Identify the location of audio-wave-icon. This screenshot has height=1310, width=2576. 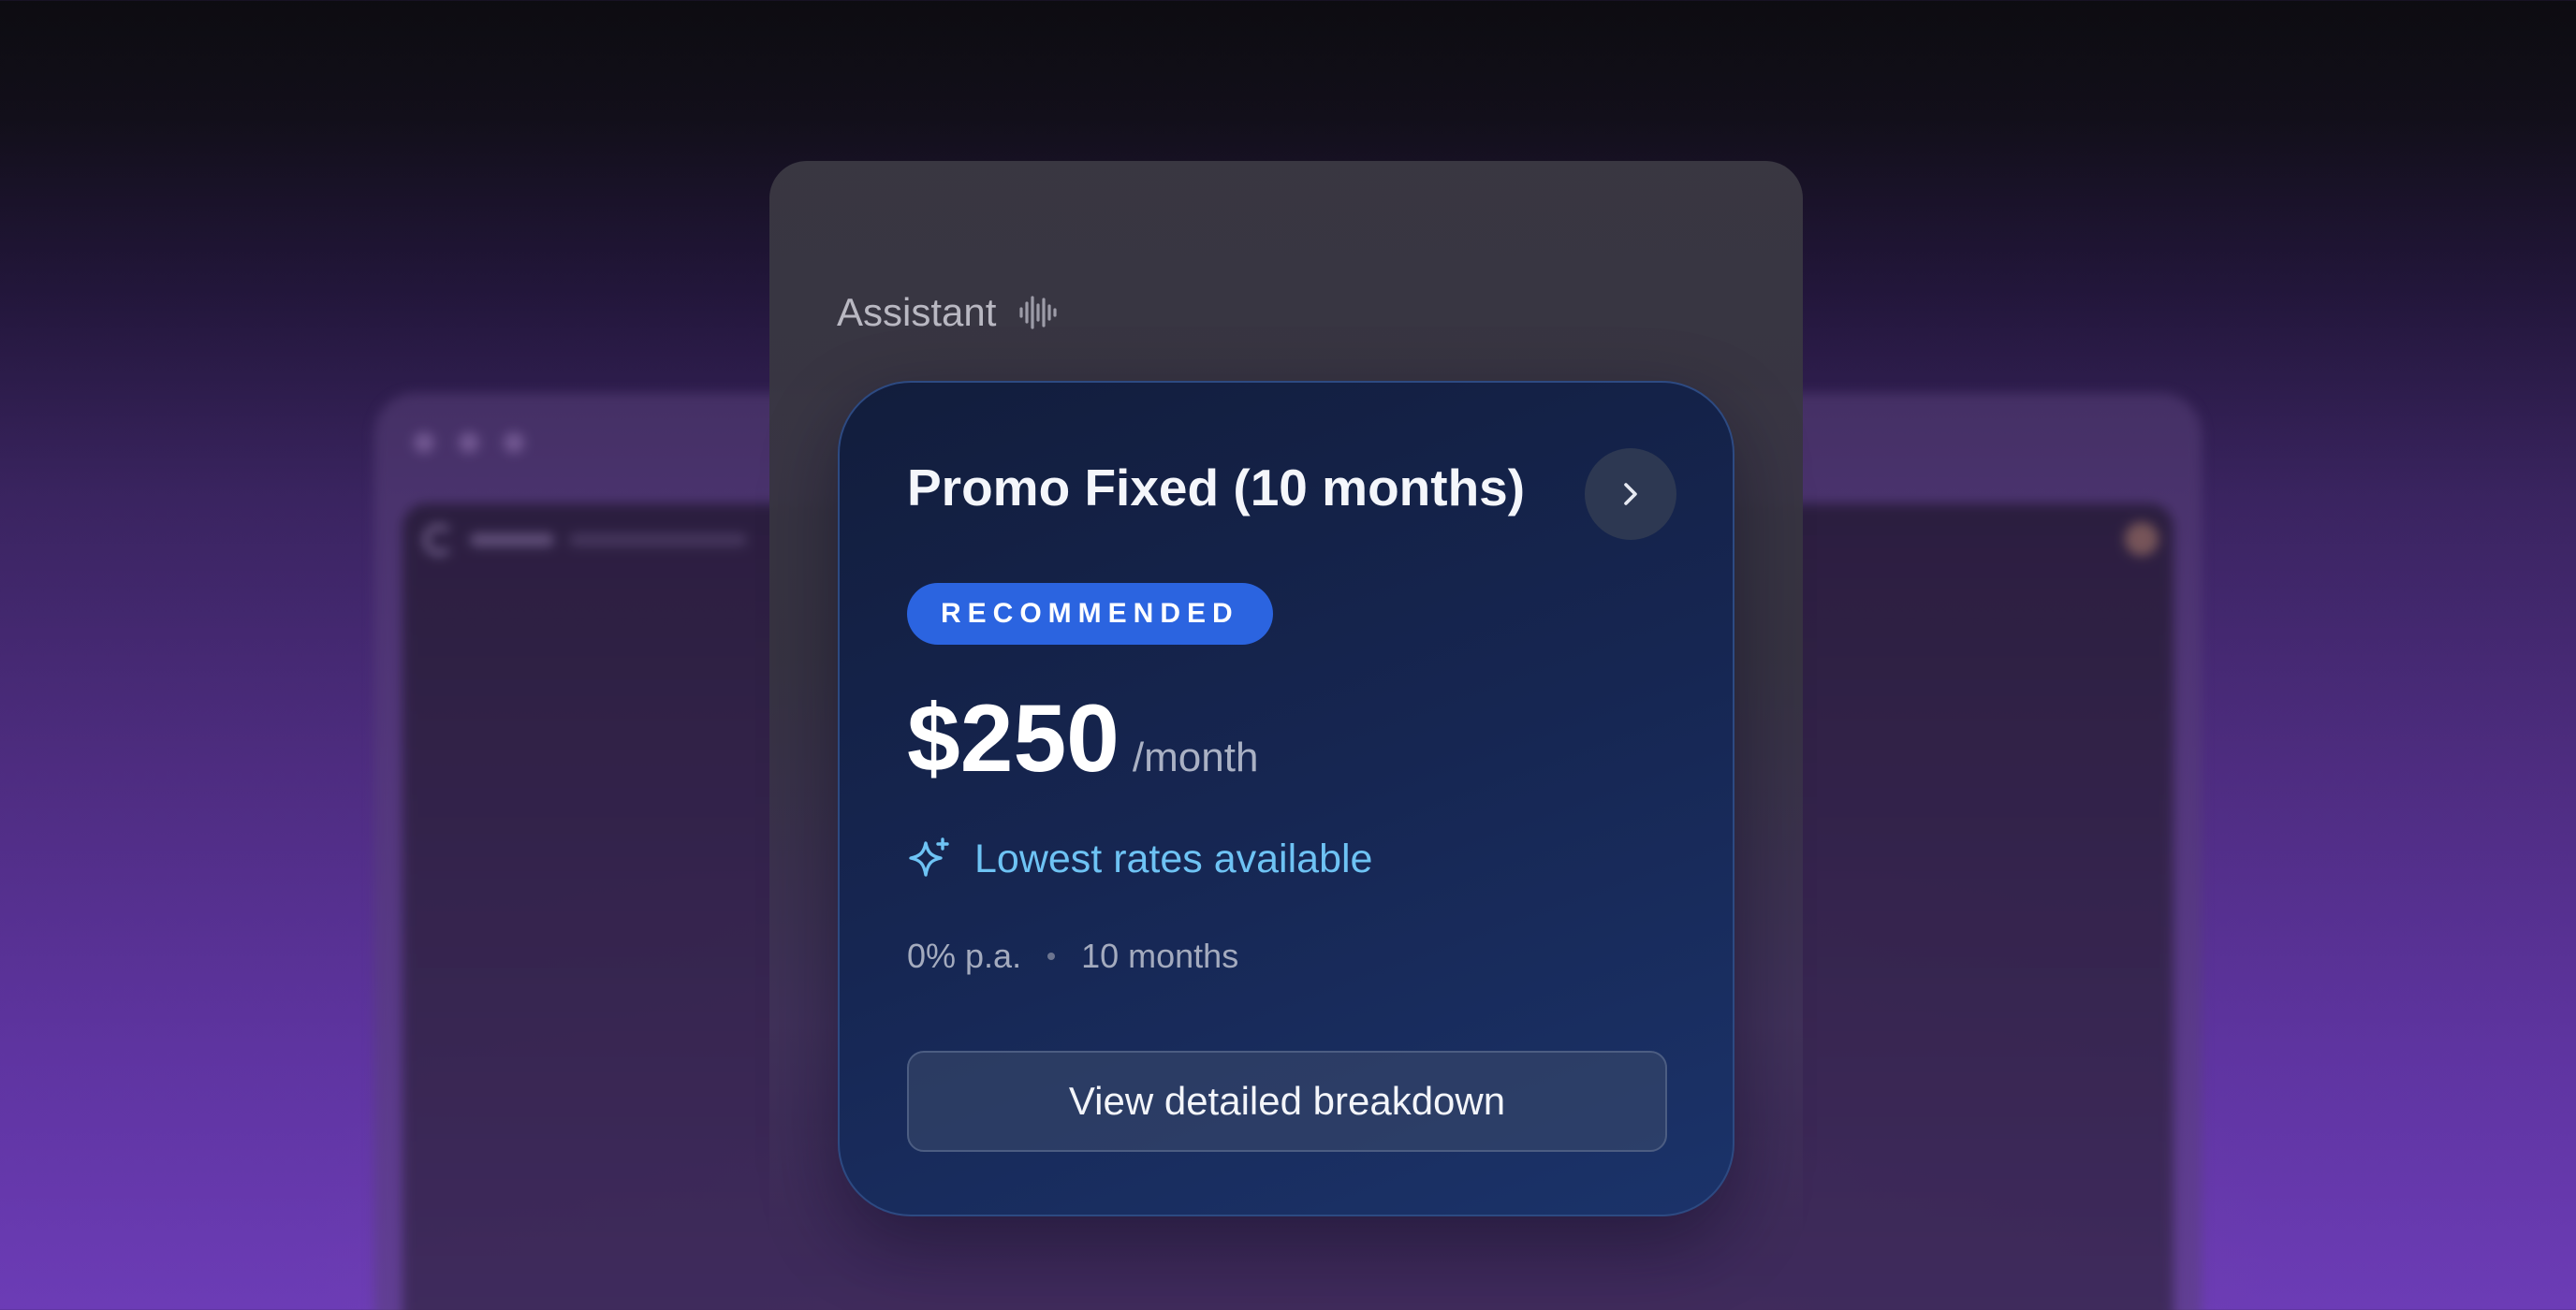
(1038, 312).